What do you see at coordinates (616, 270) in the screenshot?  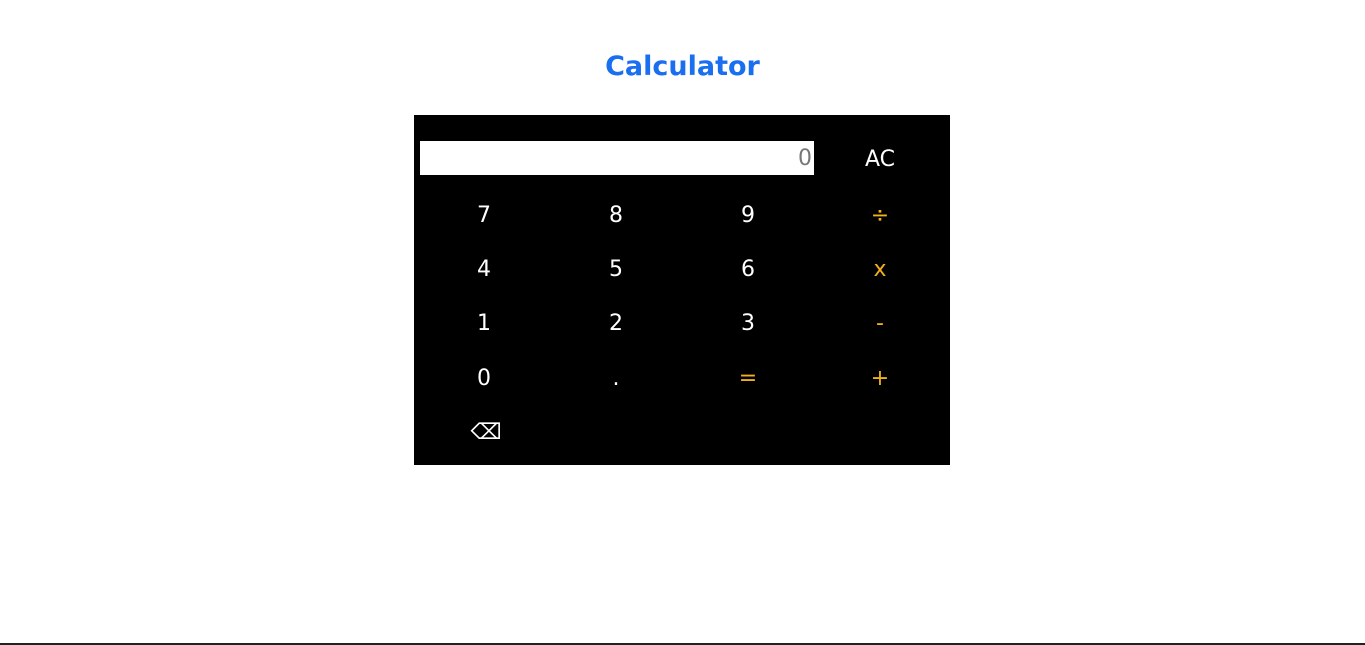 I see `digit-5-button: 5` at bounding box center [616, 270].